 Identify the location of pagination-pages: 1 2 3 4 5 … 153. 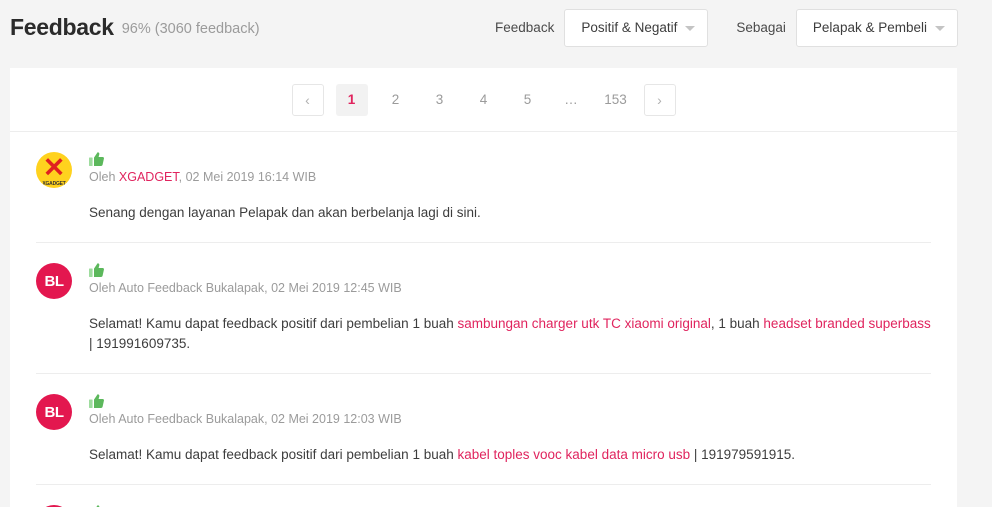
(484, 99).